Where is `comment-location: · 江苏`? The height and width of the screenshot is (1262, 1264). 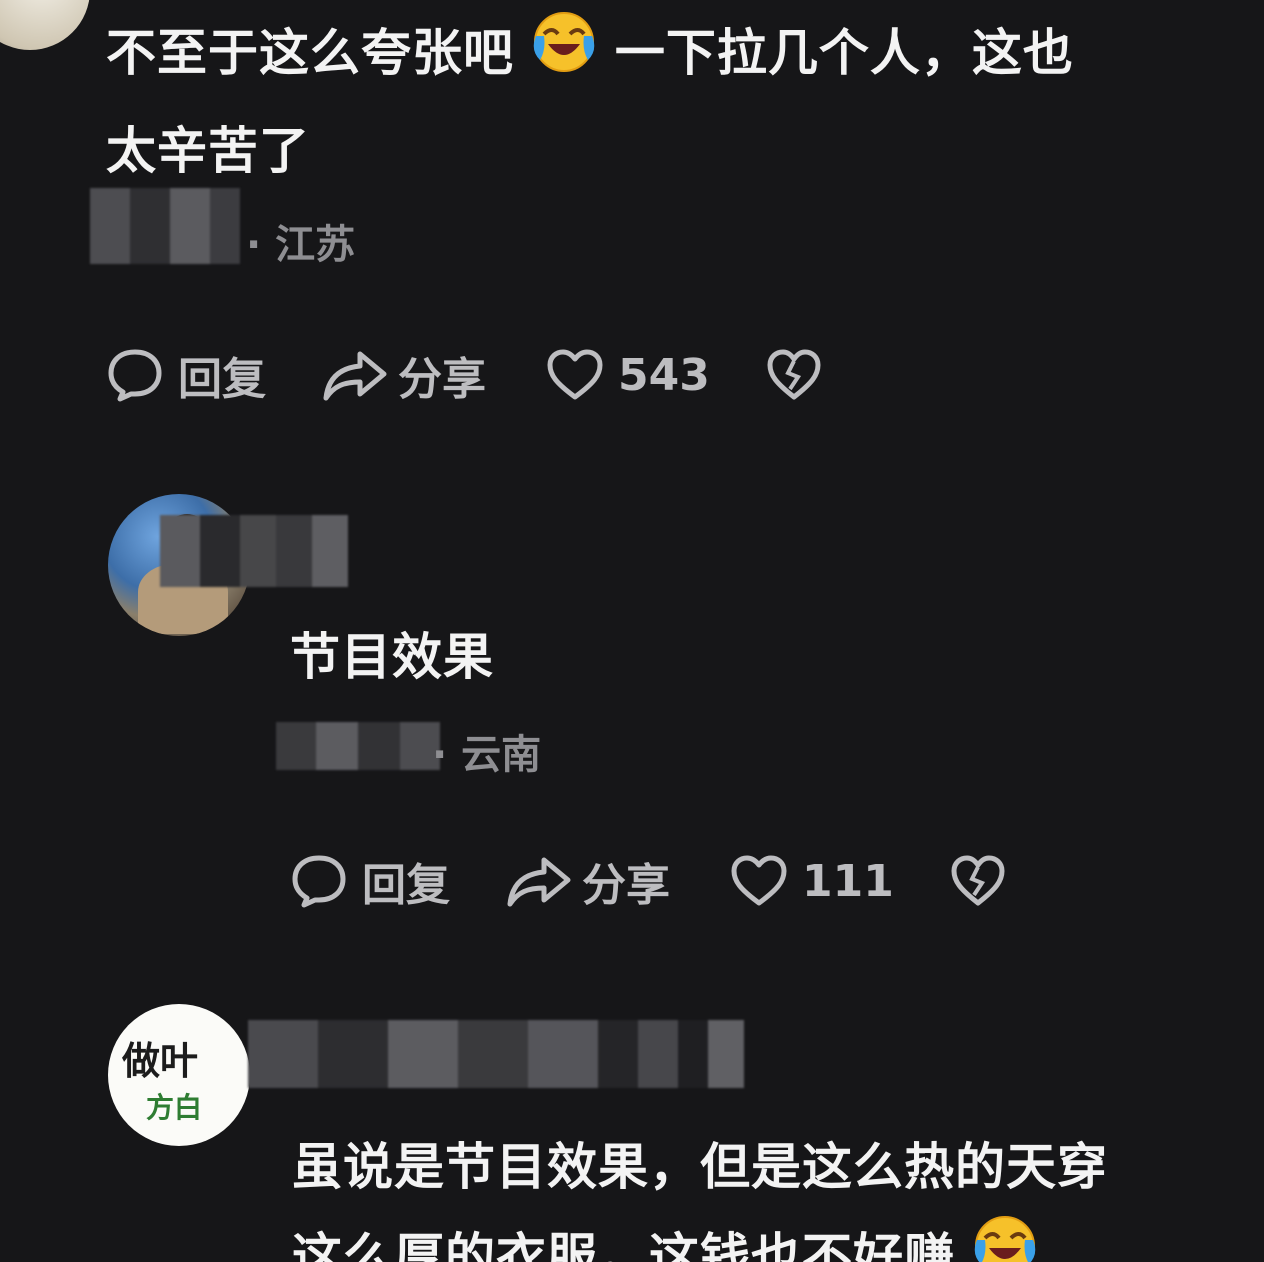 comment-location: · 江苏 is located at coordinates (301, 245).